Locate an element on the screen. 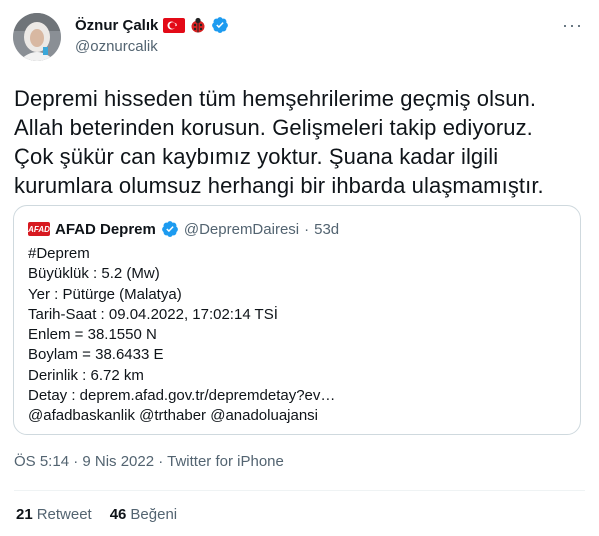  likes-stat: 46 Beğeni is located at coordinates (143, 514).